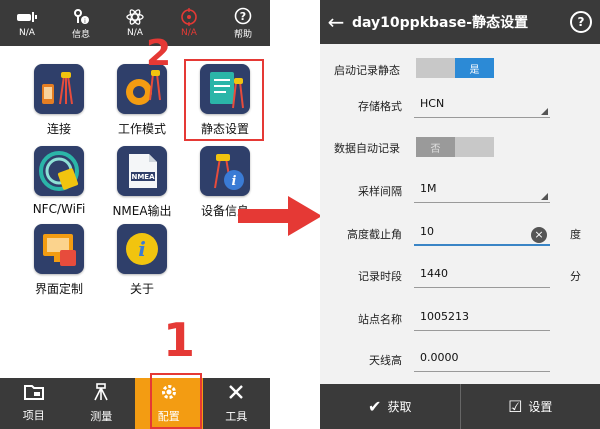  I want to click on set-button-label: 设置, so click(540, 407).